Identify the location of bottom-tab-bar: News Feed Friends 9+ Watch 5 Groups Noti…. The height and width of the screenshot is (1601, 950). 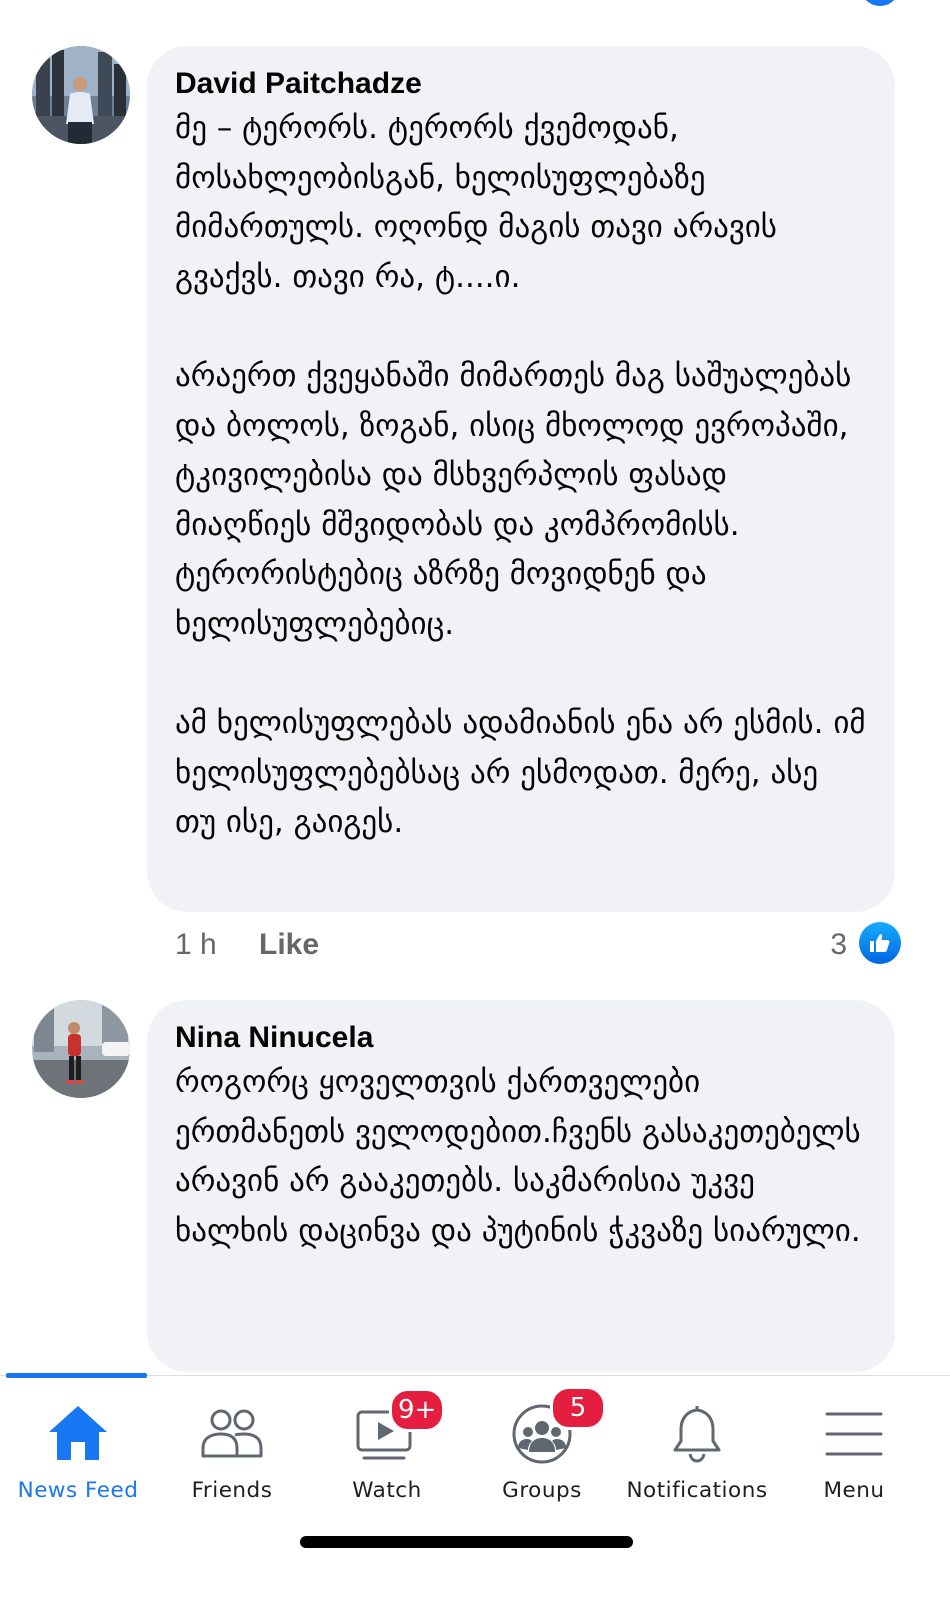
(475, 1487).